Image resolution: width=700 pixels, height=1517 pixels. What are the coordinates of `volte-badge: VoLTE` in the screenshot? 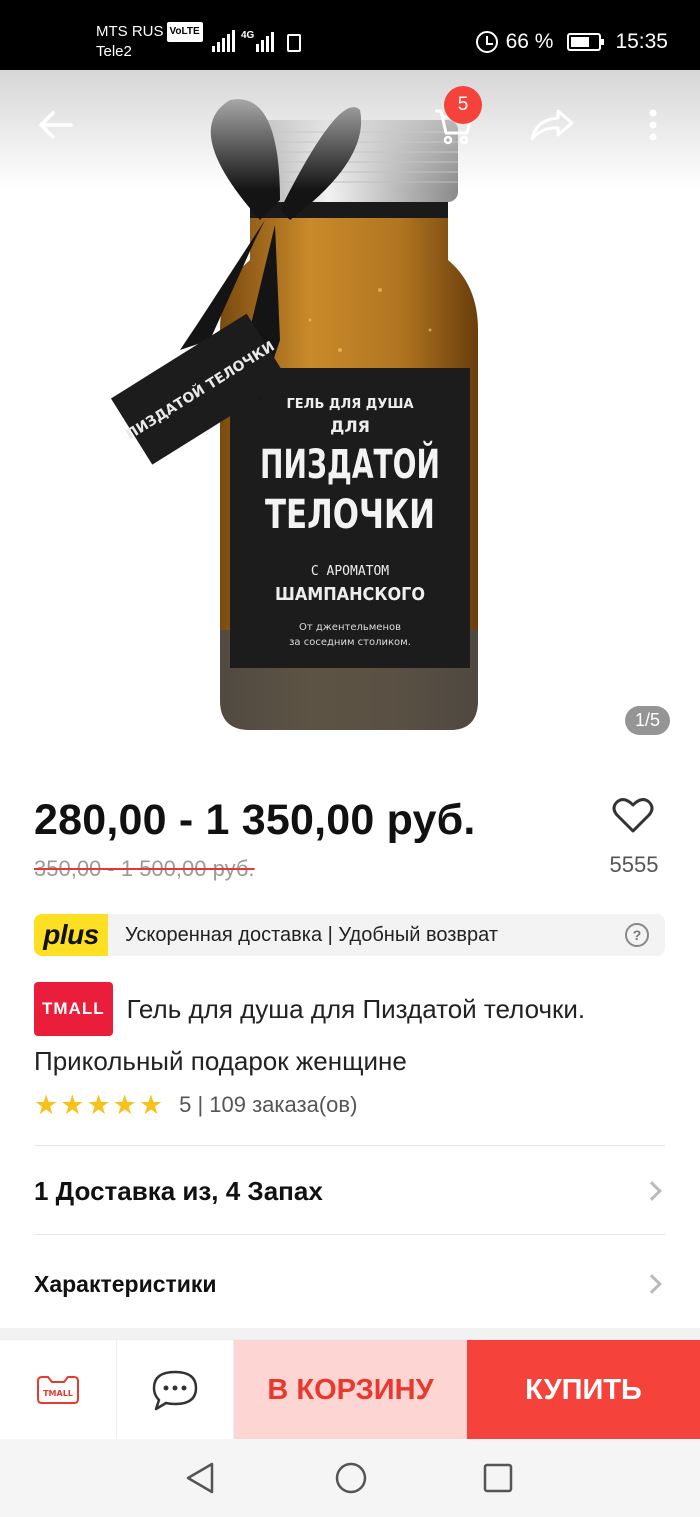 It's located at (184, 32).